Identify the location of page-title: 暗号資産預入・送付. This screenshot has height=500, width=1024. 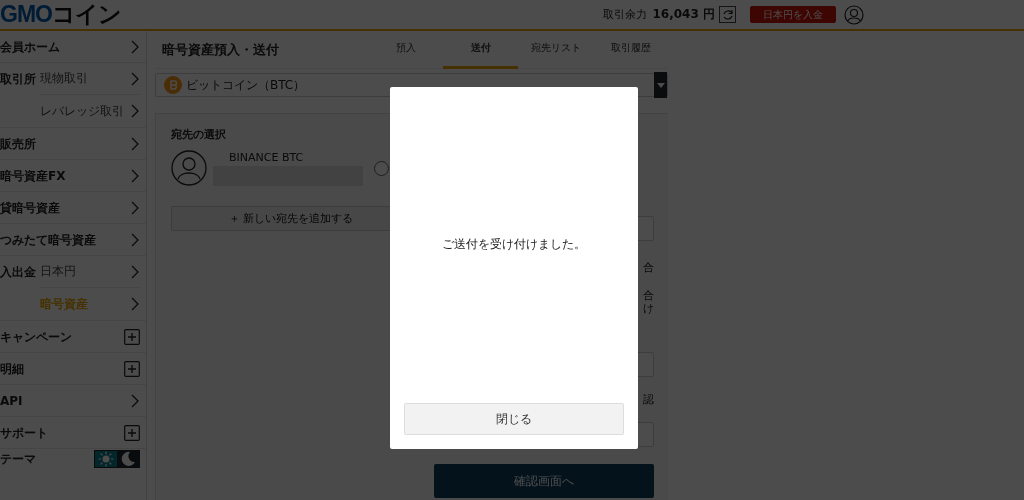
(220, 49).